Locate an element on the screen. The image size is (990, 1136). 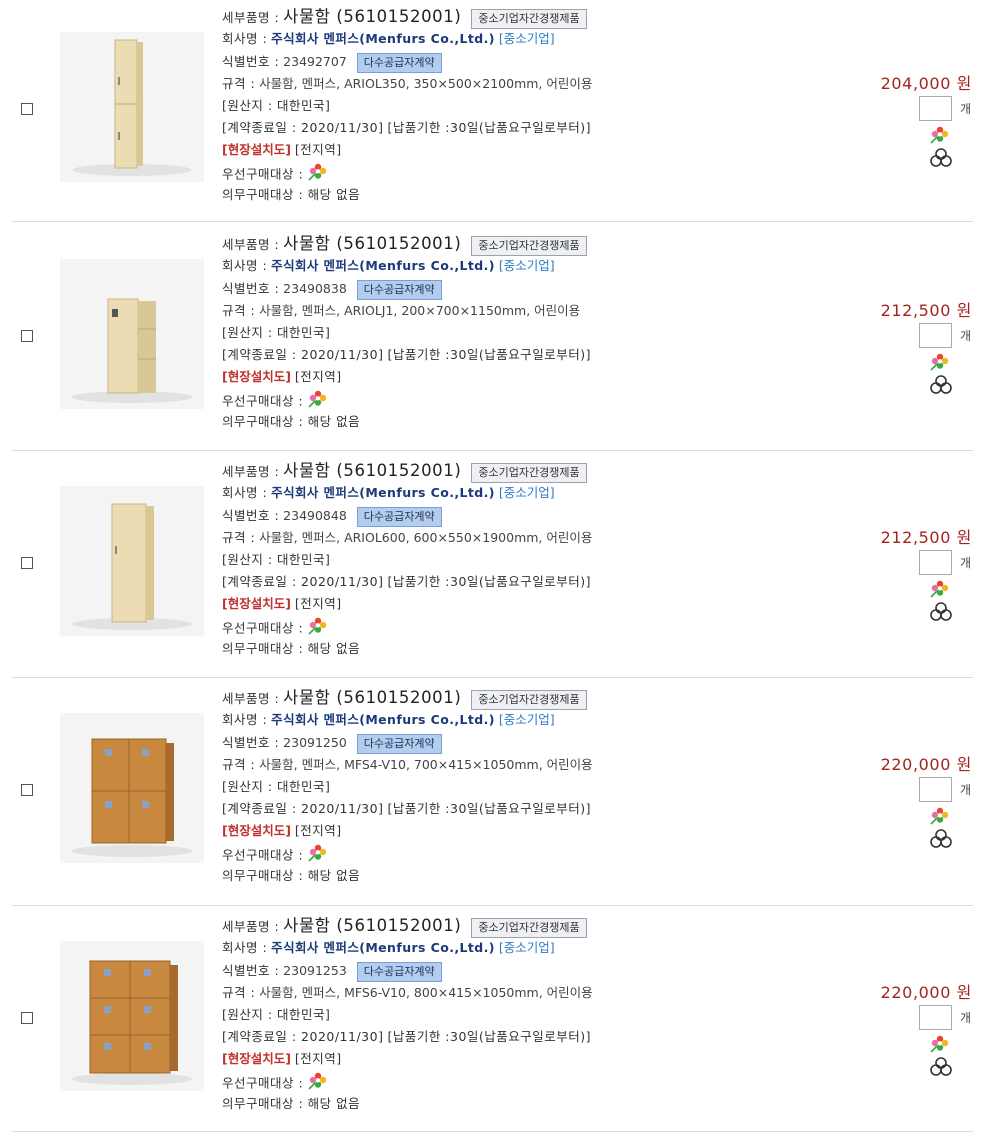
product-spec: 사물함, 멘퍼스, ARIOL600, 600×550×1900mm, 어린이용 is located at coordinates (426, 537).